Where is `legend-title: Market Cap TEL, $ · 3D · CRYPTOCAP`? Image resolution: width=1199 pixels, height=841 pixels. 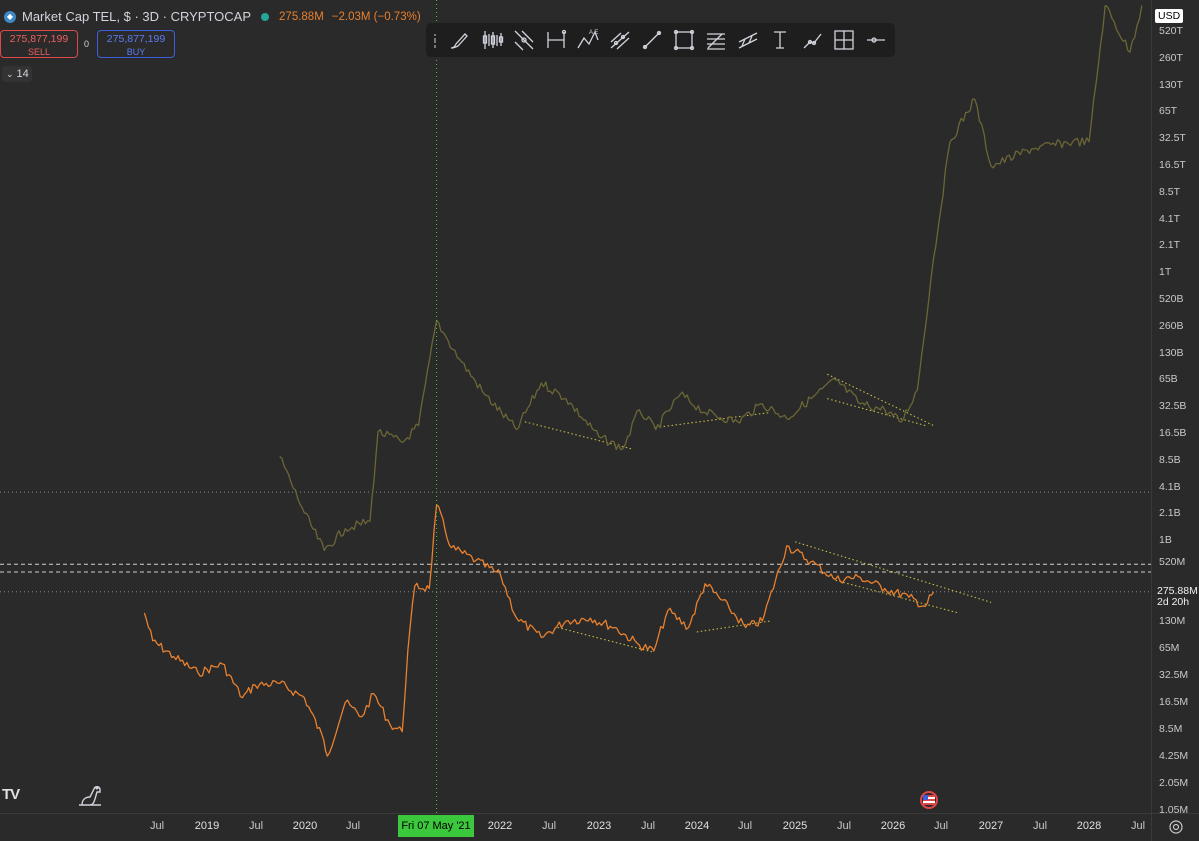 legend-title: Market Cap TEL, $ · 3D · CRYPTOCAP is located at coordinates (136, 16).